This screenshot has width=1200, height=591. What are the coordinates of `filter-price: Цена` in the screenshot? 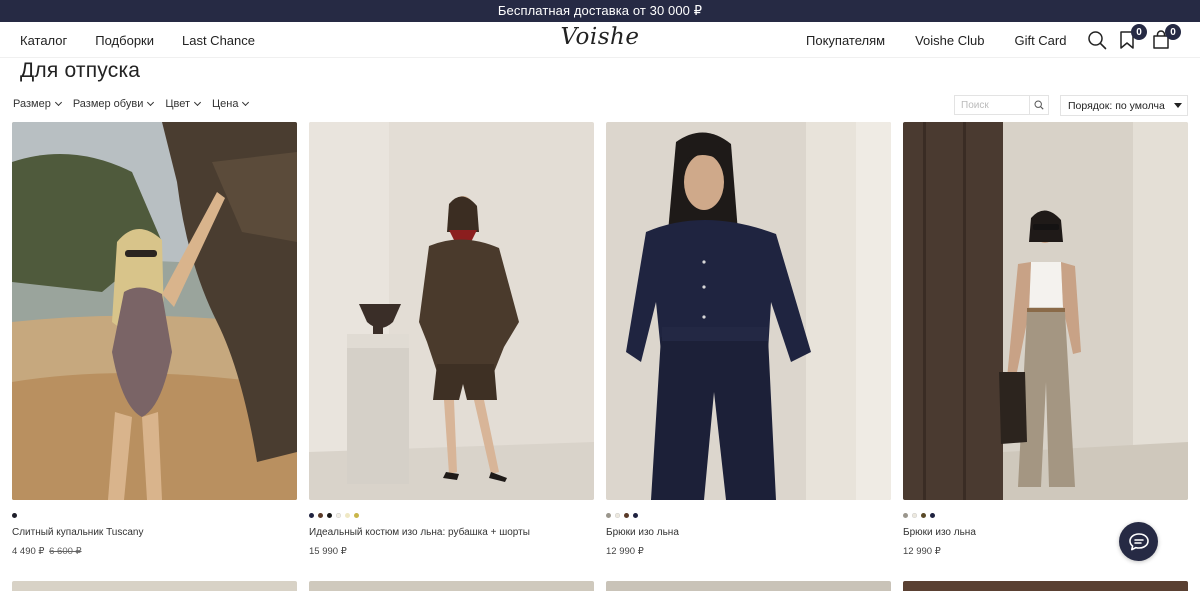 It's located at (231, 104).